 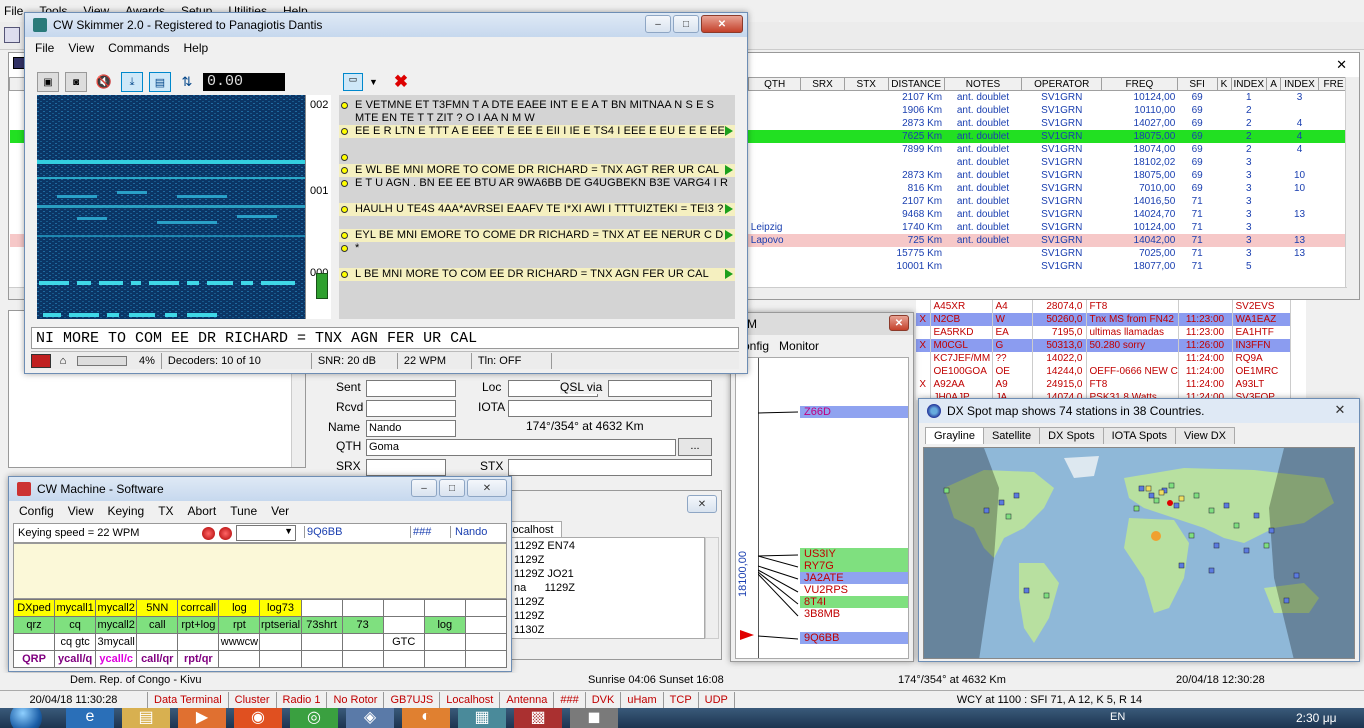 I want to click on status-item: DVK, so click(x=604, y=699).